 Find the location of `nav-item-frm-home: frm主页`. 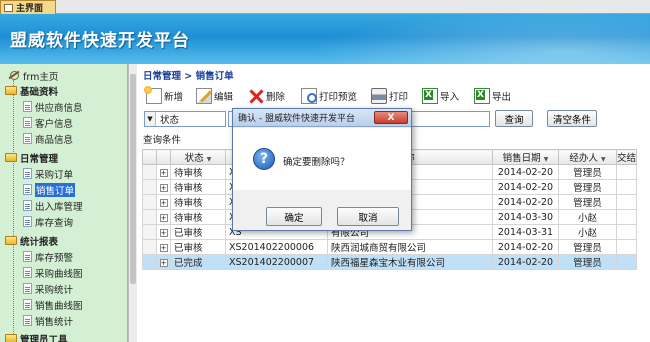

nav-item-frm-home: frm主页 is located at coordinates (33, 75).